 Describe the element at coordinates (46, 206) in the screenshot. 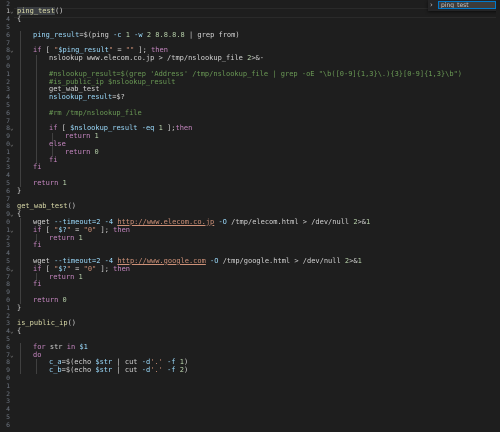

I see `code-line: get_wab_test()` at that location.